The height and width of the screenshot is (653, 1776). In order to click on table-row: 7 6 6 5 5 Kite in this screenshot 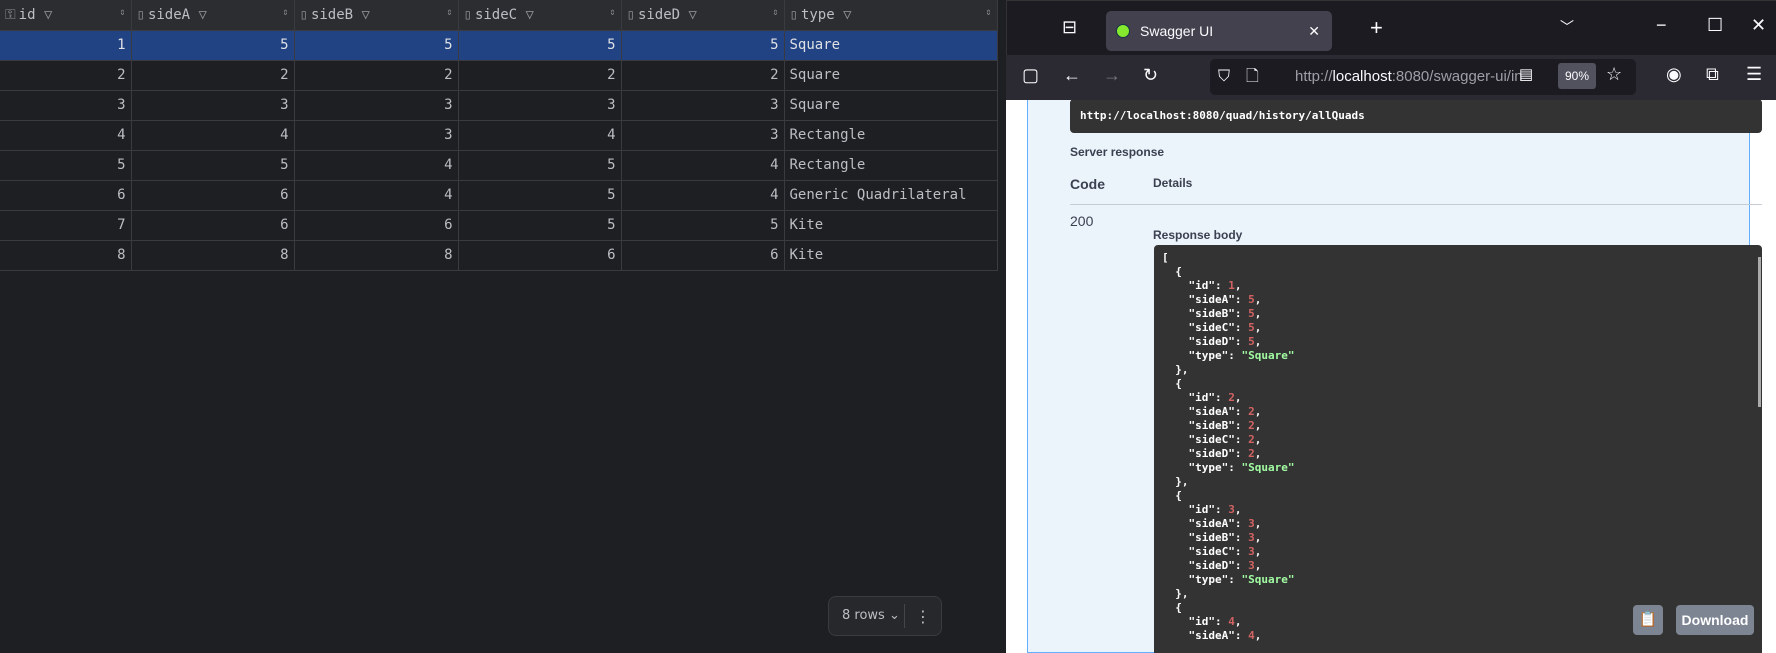, I will do `click(499, 225)`.